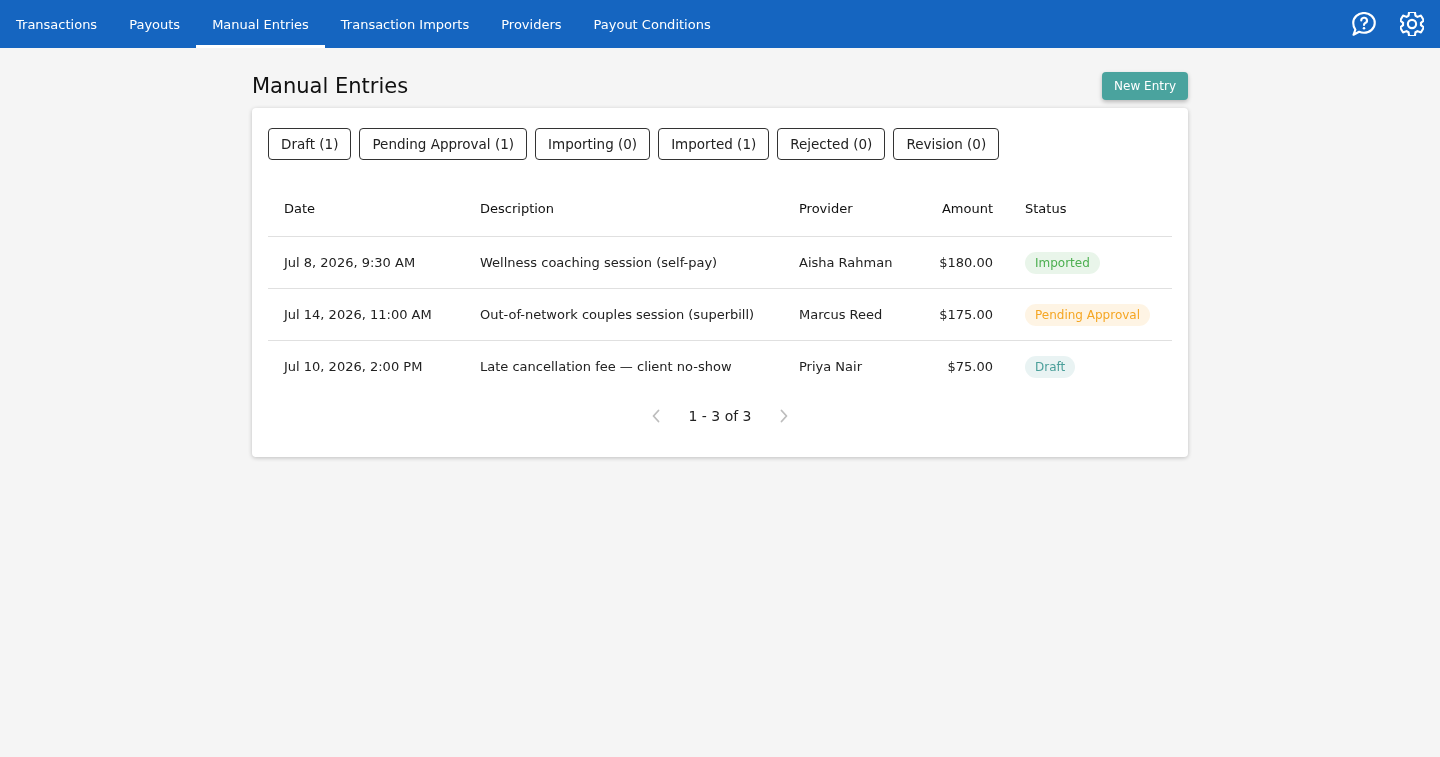 The image size is (1440, 757). What do you see at coordinates (366, 262) in the screenshot?
I see `table-cell: Jul 8, 2026, 9:30 AM` at bounding box center [366, 262].